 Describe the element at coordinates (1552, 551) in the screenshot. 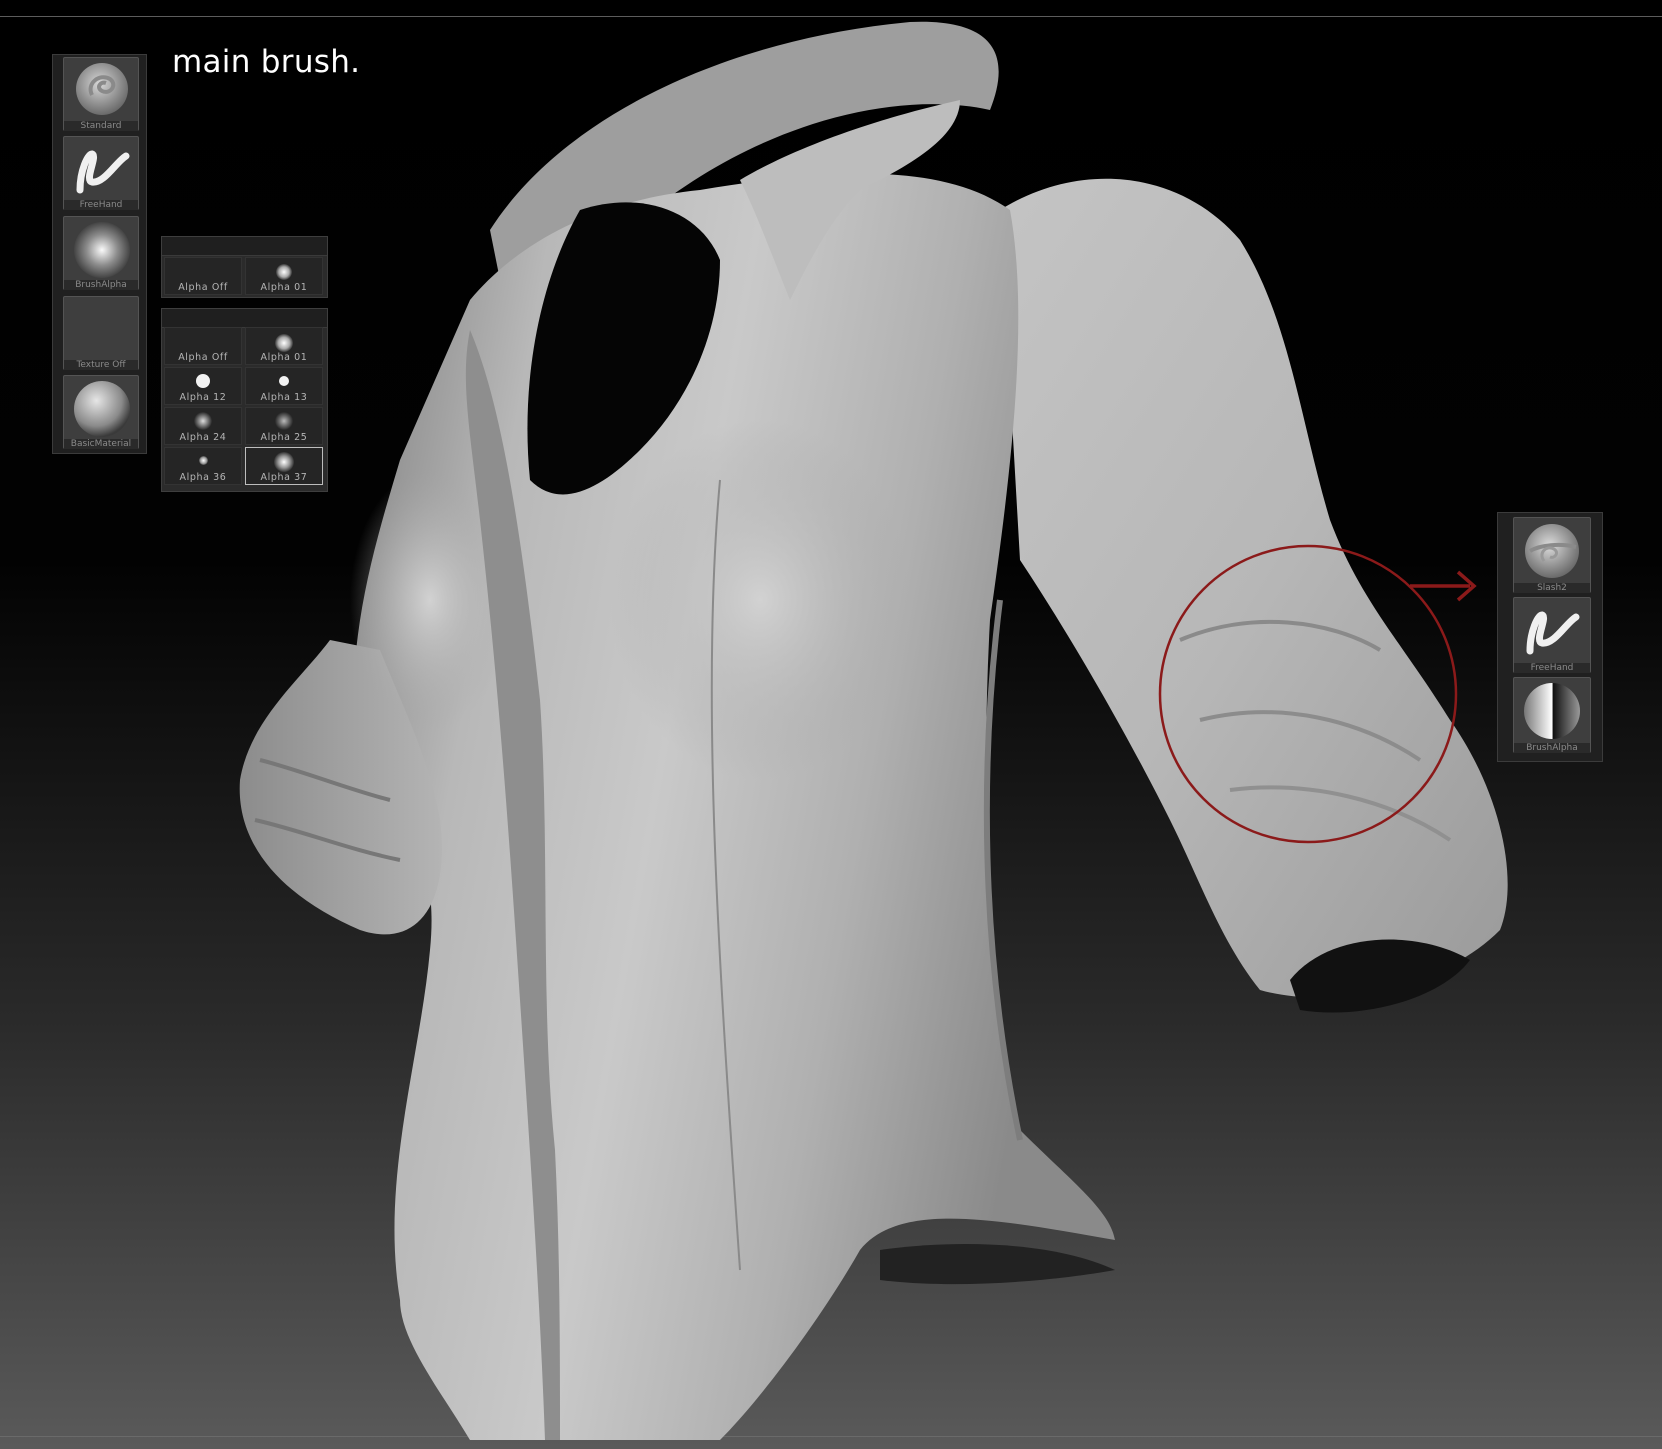

I see `slash-brush-icon` at that location.